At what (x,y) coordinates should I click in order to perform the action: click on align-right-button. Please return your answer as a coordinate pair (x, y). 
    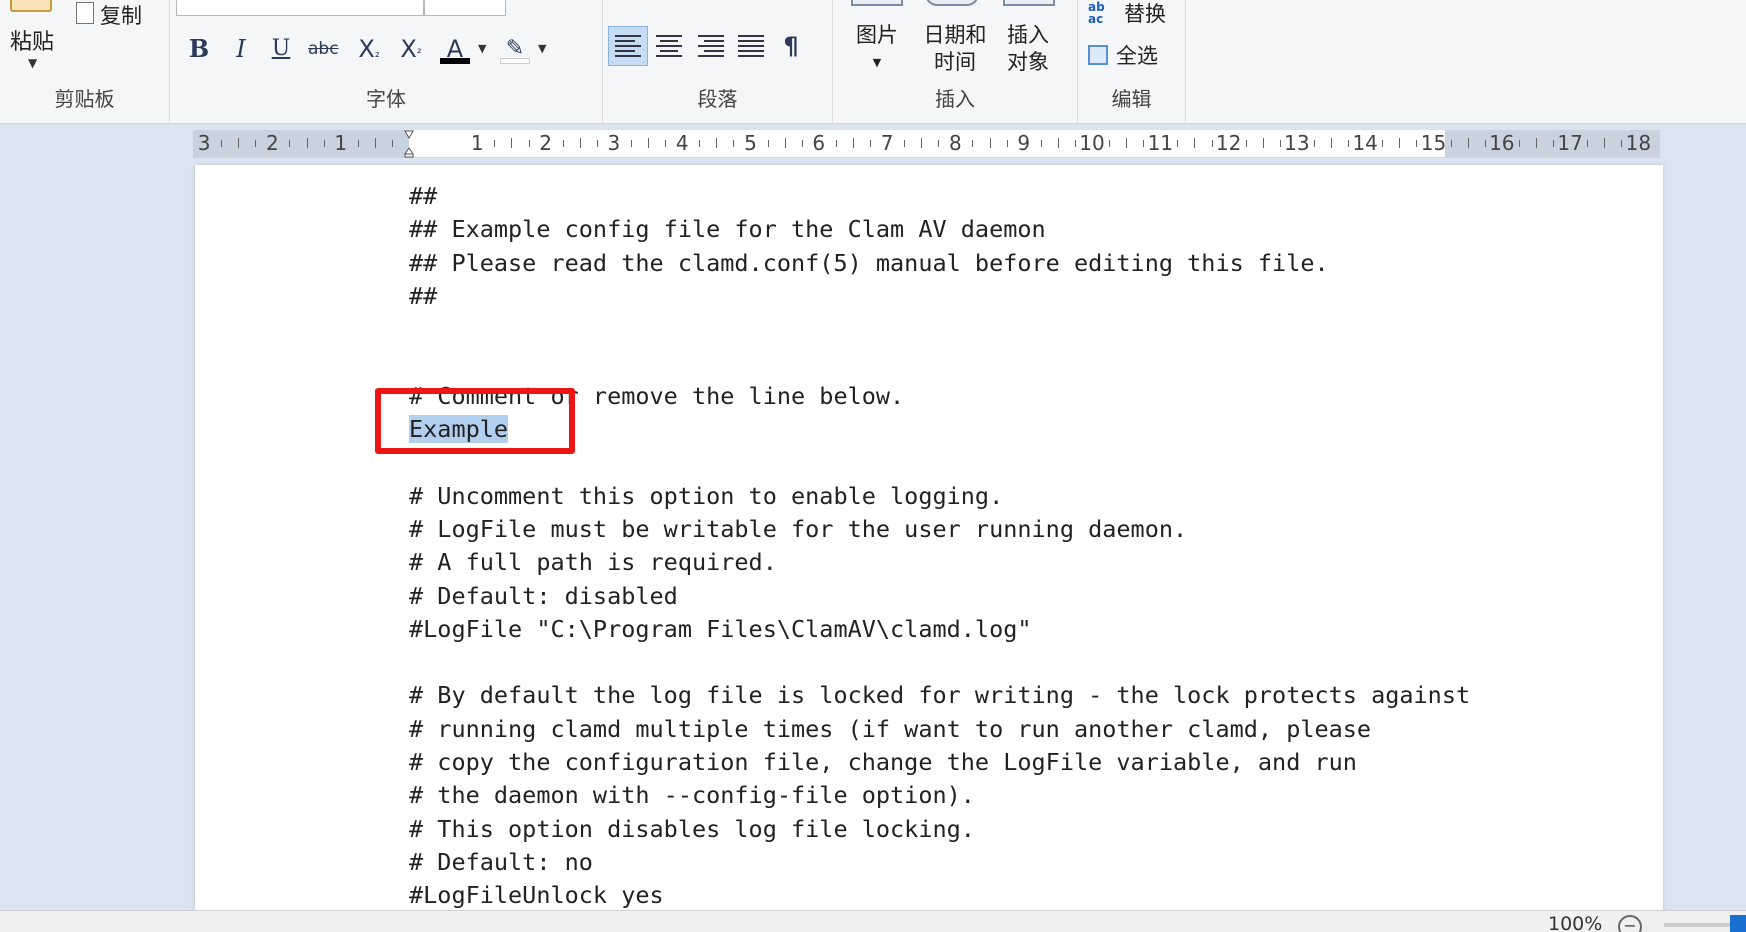
    Looking at the image, I should click on (711, 46).